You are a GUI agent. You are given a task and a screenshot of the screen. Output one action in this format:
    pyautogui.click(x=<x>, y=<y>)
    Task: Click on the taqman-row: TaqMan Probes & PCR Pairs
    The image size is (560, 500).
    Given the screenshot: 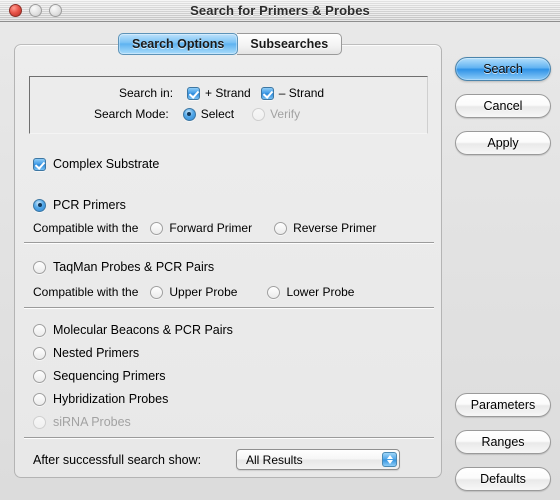 What is the action you would take?
    pyautogui.click(x=123, y=267)
    